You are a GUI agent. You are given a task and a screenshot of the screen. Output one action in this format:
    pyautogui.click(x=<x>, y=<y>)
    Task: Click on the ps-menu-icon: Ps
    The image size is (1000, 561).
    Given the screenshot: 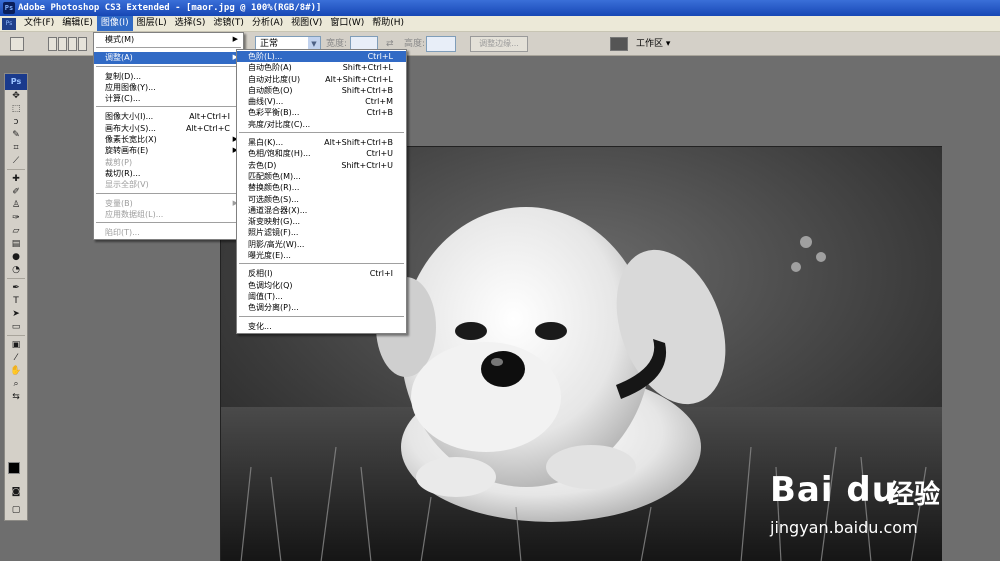 What is the action you would take?
    pyautogui.click(x=9, y=23)
    